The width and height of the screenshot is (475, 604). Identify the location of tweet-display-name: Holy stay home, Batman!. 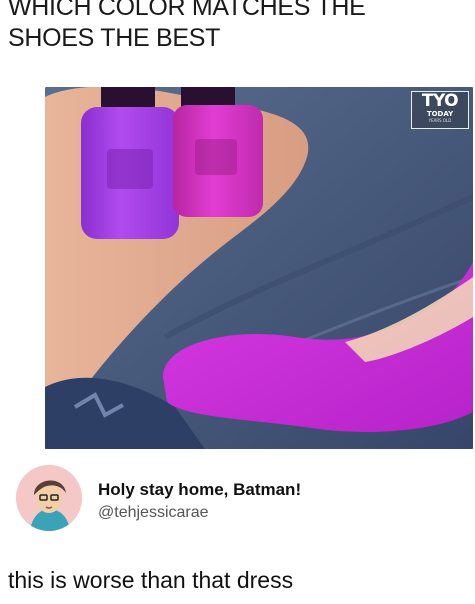
(199, 490).